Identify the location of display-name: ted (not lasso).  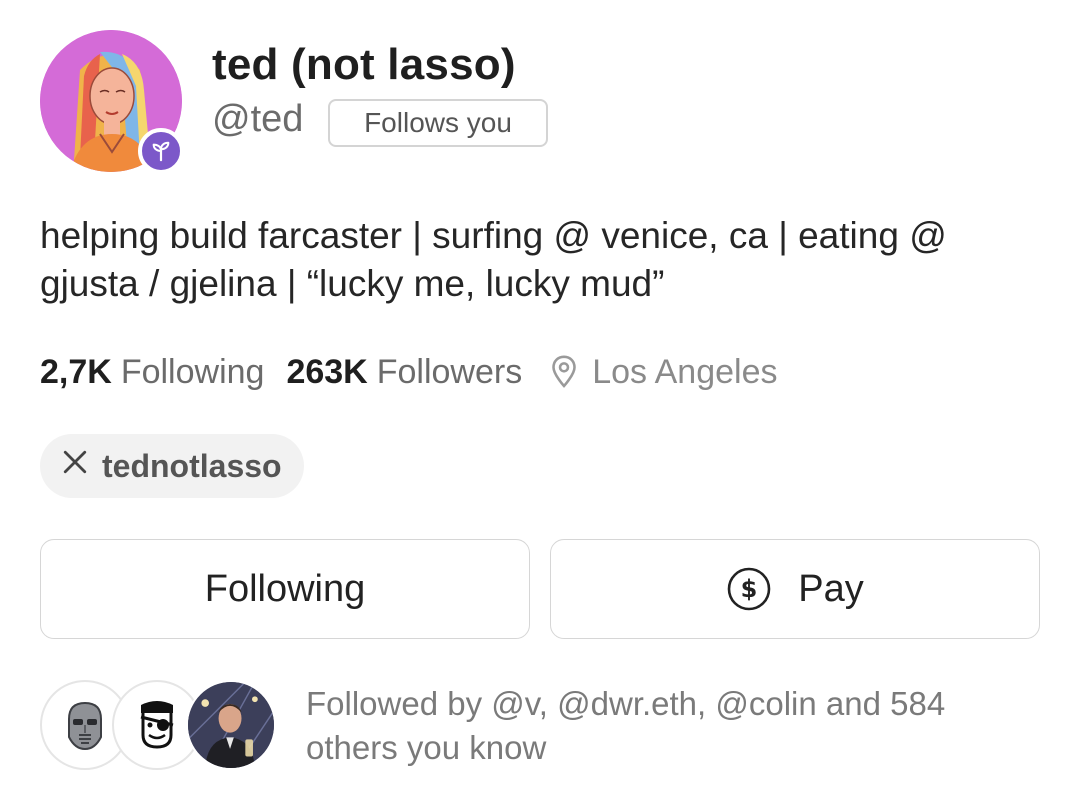
(364, 64).